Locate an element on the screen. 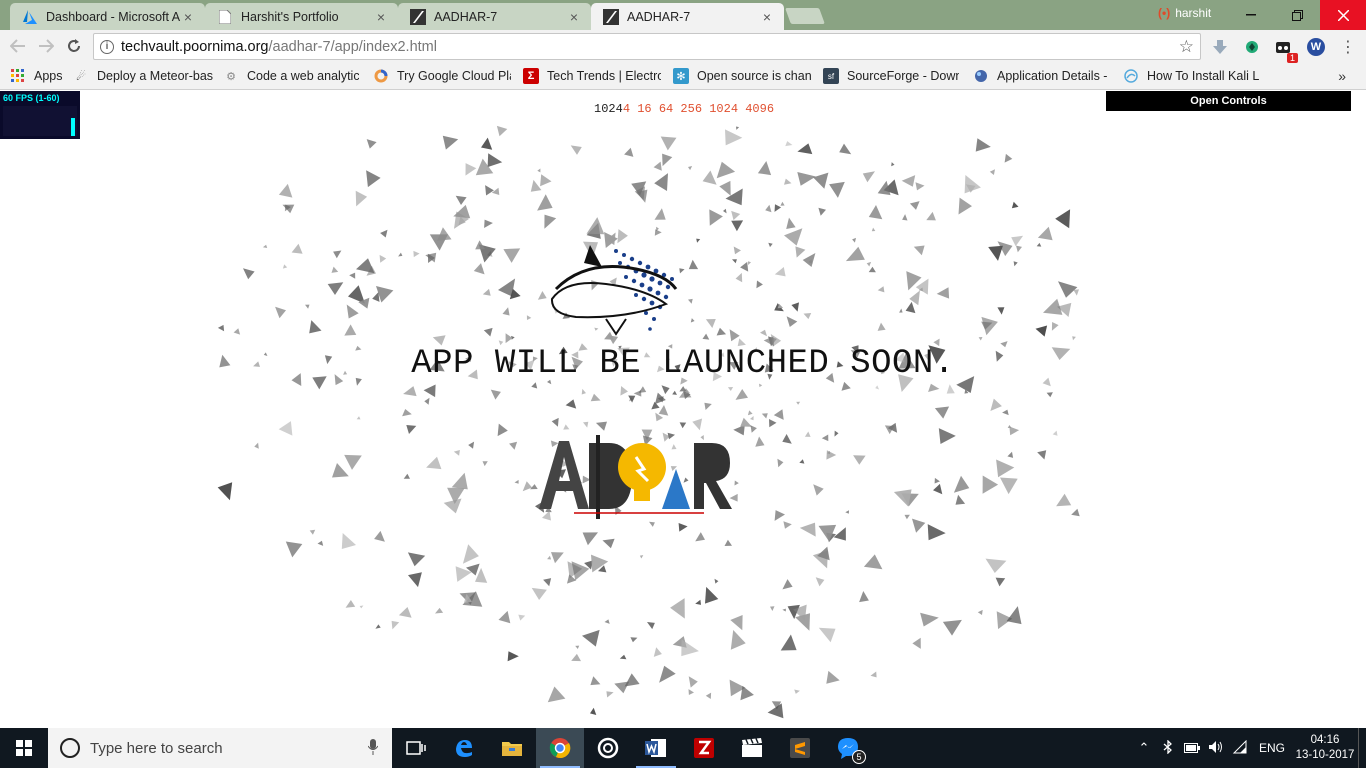 The image size is (1366, 768). profile-name: harshit is located at coordinates (1193, 13).